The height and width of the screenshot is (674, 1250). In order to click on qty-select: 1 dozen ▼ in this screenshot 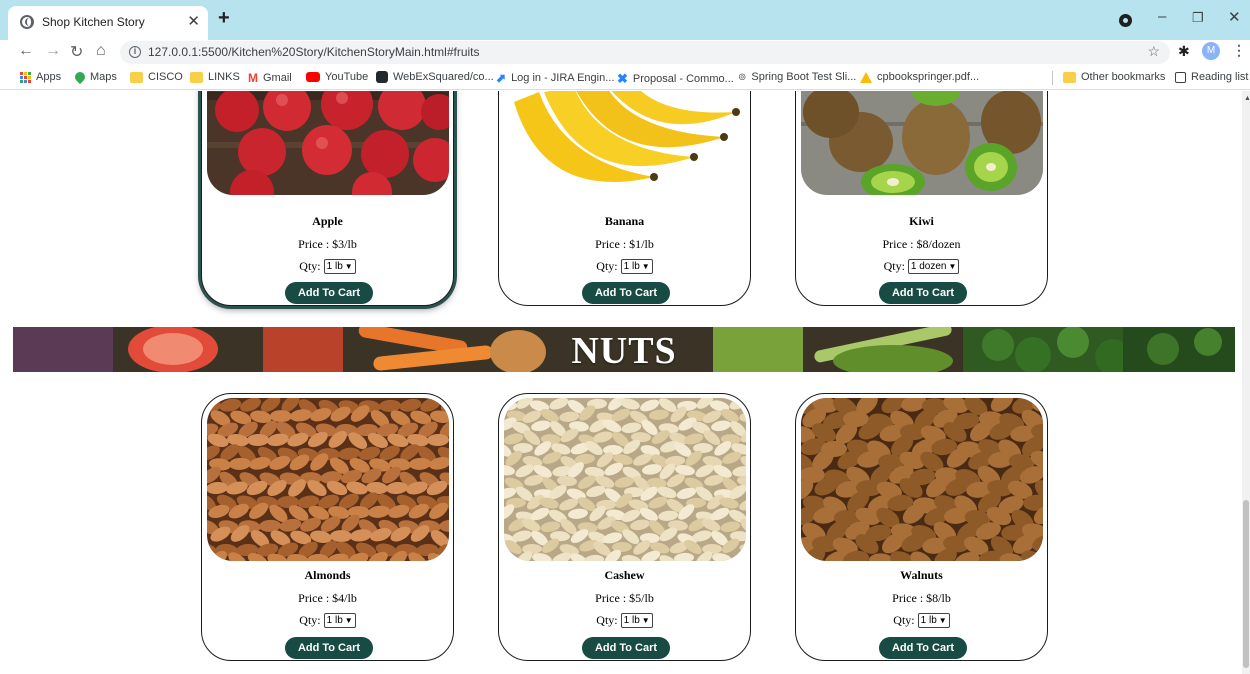, I will do `click(933, 266)`.